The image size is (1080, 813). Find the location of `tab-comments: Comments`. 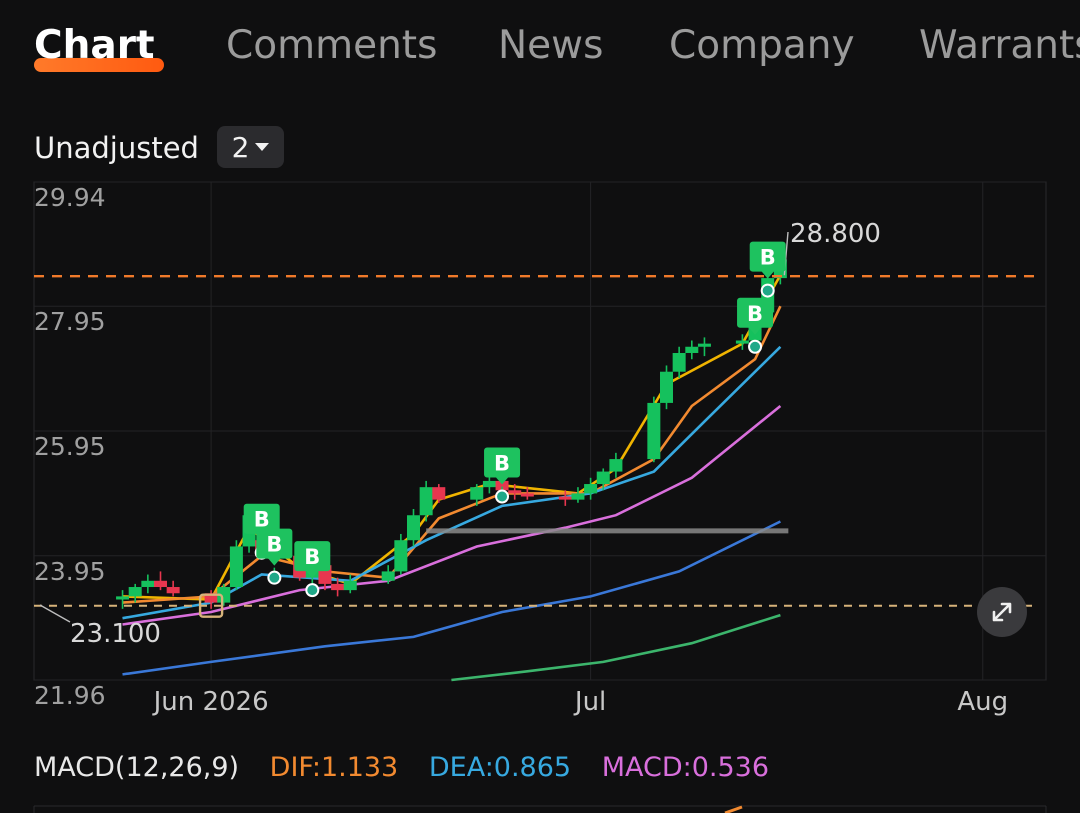

tab-comments: Comments is located at coordinates (331, 46).